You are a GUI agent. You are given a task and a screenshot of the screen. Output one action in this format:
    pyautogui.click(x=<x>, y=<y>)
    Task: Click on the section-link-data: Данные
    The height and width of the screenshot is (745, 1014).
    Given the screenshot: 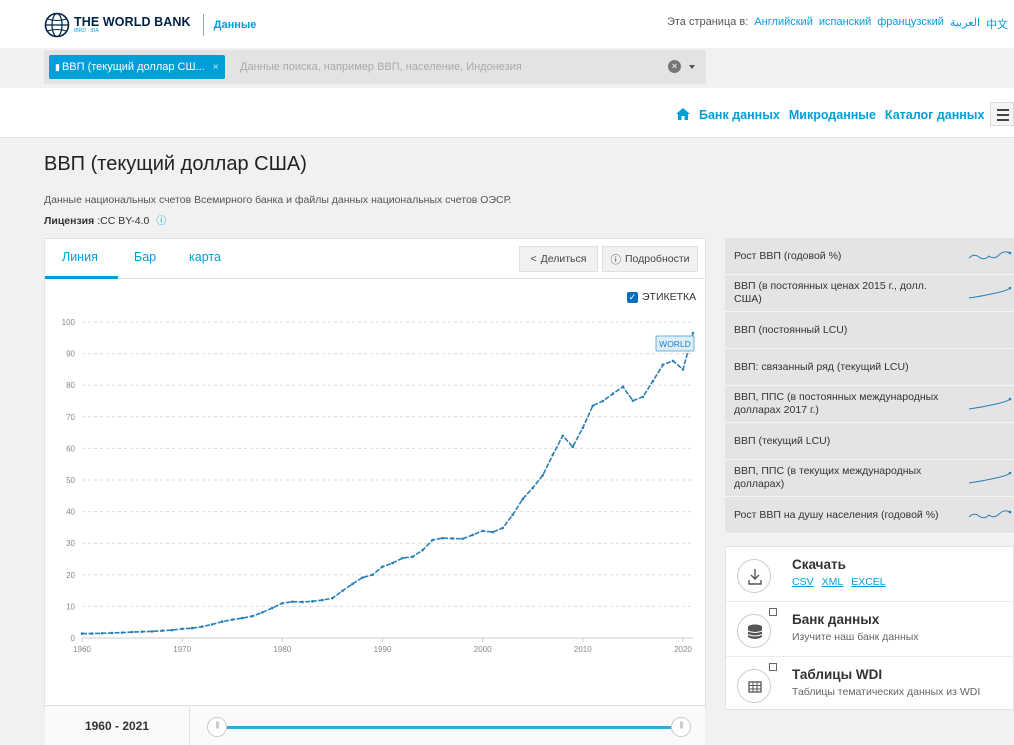 What is the action you would take?
    pyautogui.click(x=235, y=25)
    